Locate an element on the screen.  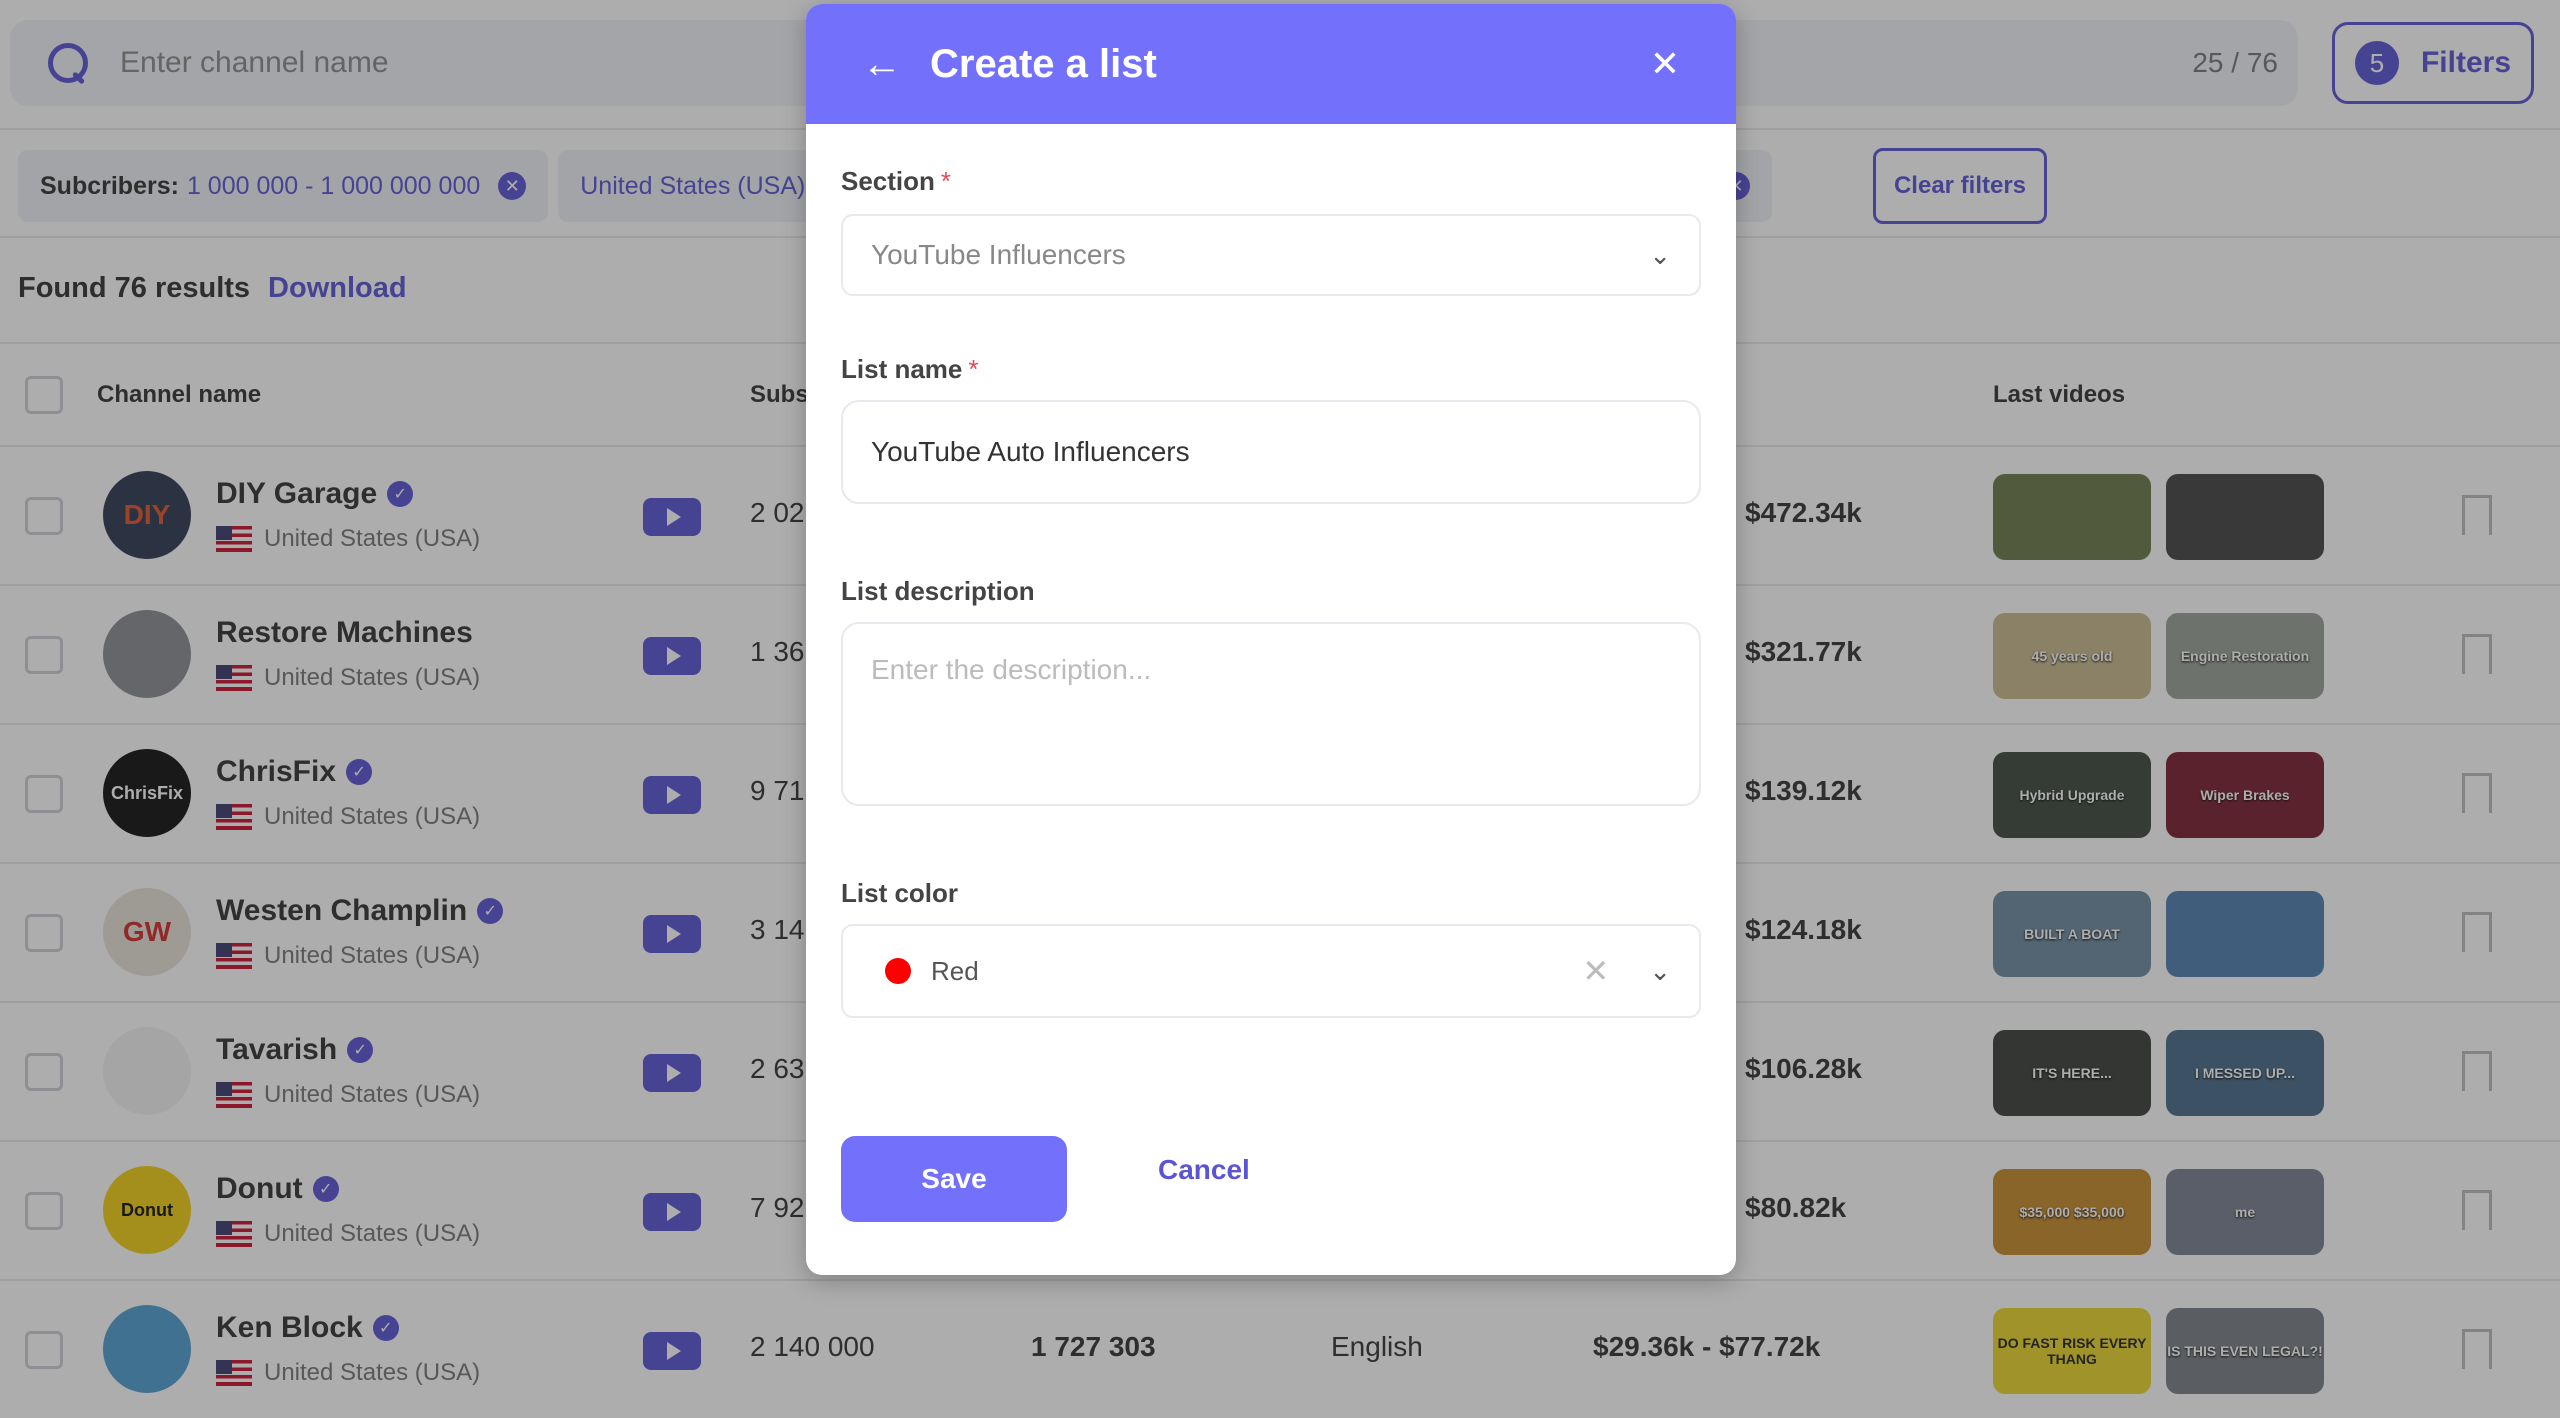
list-name-input: YouTube Auto Influencers is located at coordinates (1271, 452).